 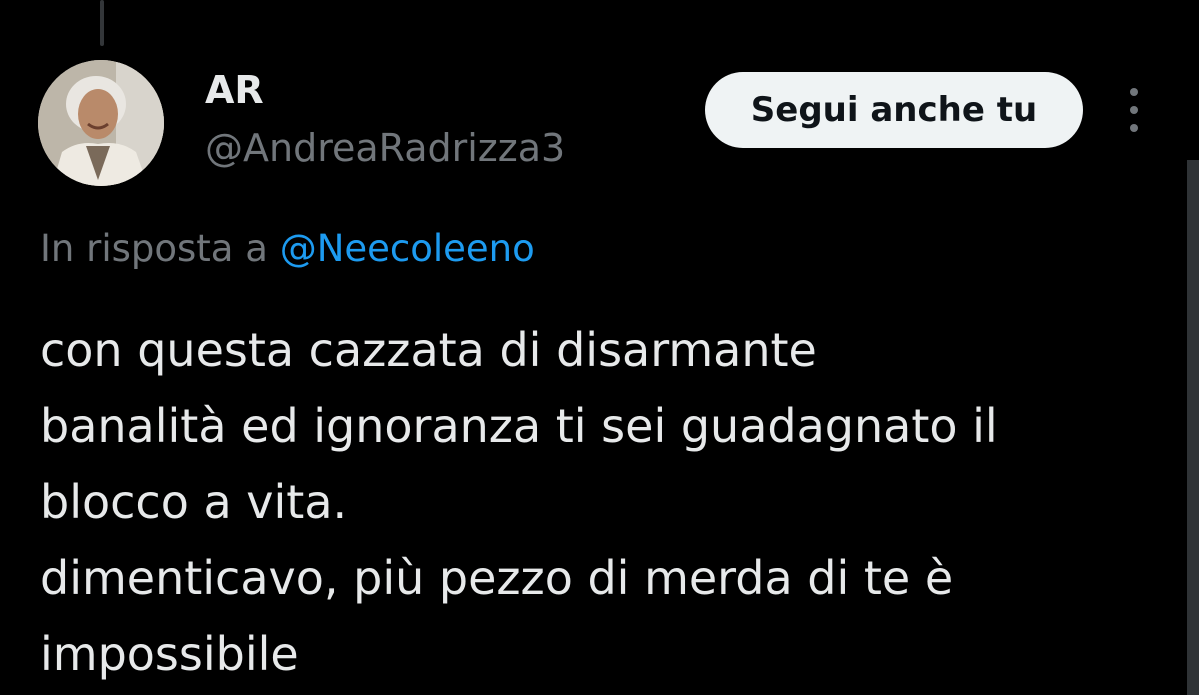 I want to click on tweet-line: impossibile, so click(x=169, y=654).